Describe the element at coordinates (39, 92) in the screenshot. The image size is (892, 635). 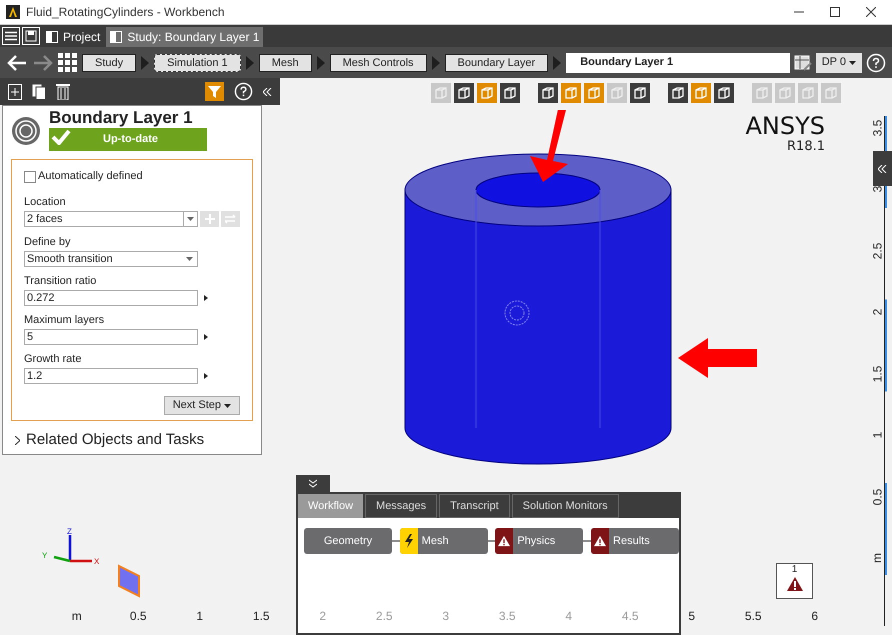
I see `copy-icon` at that location.